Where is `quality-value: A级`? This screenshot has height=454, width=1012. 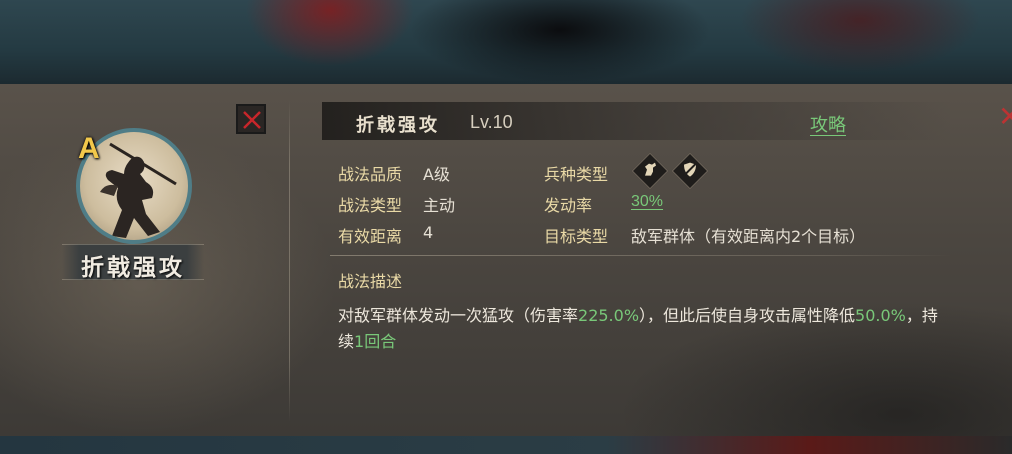
quality-value: A级 is located at coordinates (436, 174).